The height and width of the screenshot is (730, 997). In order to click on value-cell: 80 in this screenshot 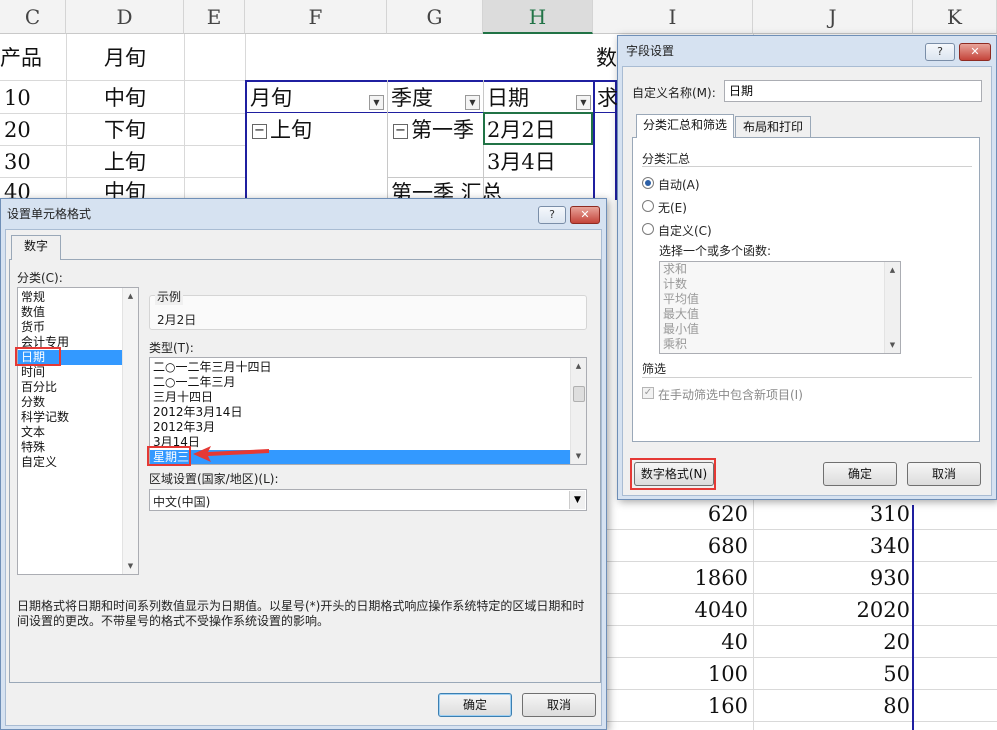, I will do `click(831, 706)`.